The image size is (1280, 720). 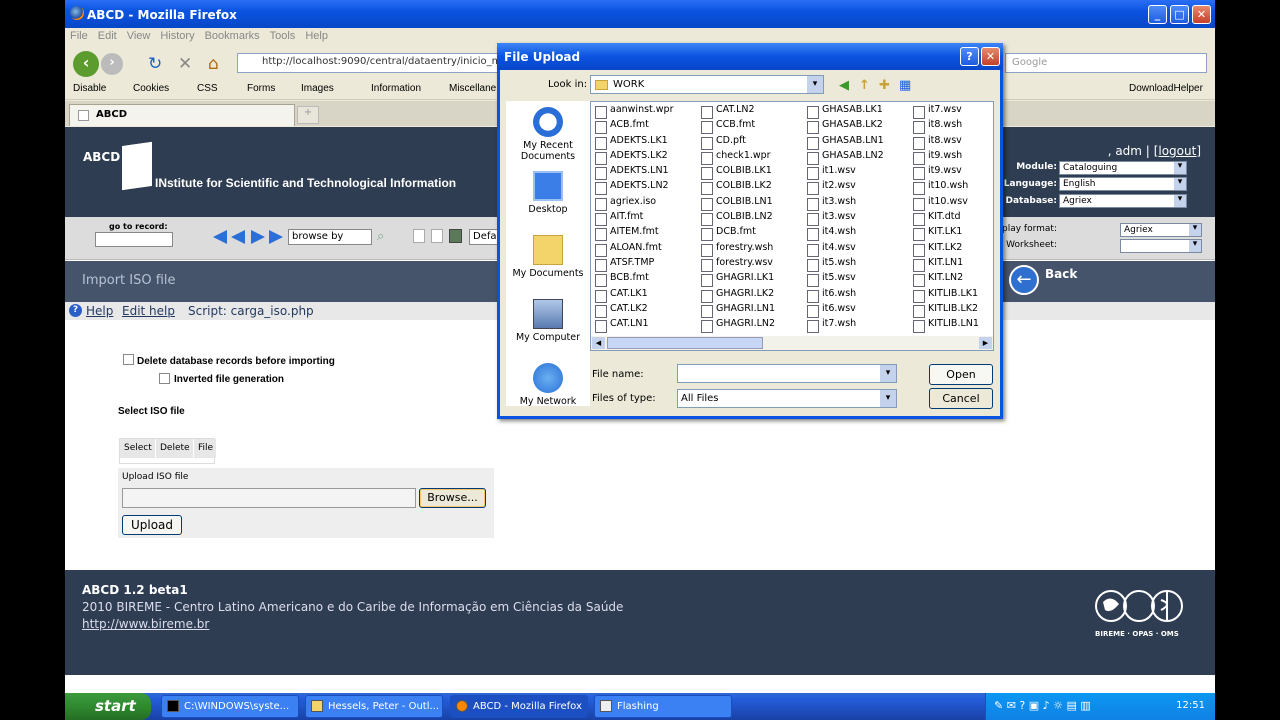 I want to click on devbar-information: Information, so click(x=396, y=88).